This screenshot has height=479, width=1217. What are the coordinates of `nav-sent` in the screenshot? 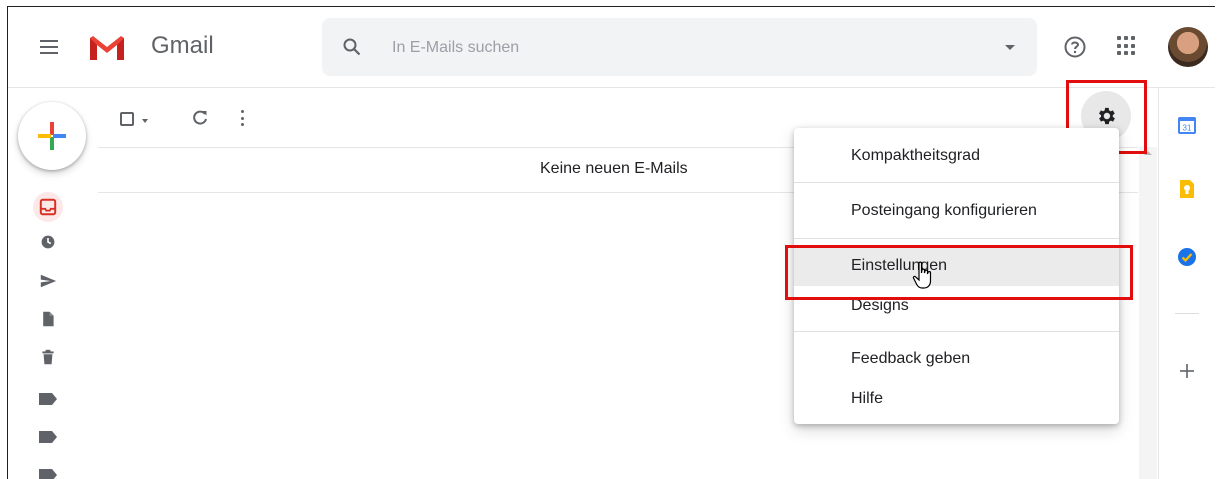 It's located at (48, 281).